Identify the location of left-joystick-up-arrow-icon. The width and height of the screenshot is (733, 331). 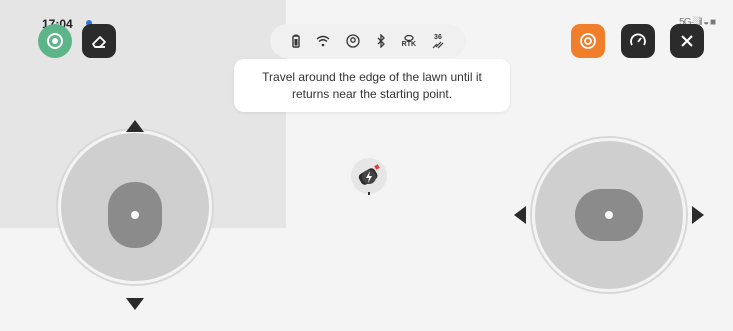
(135, 126).